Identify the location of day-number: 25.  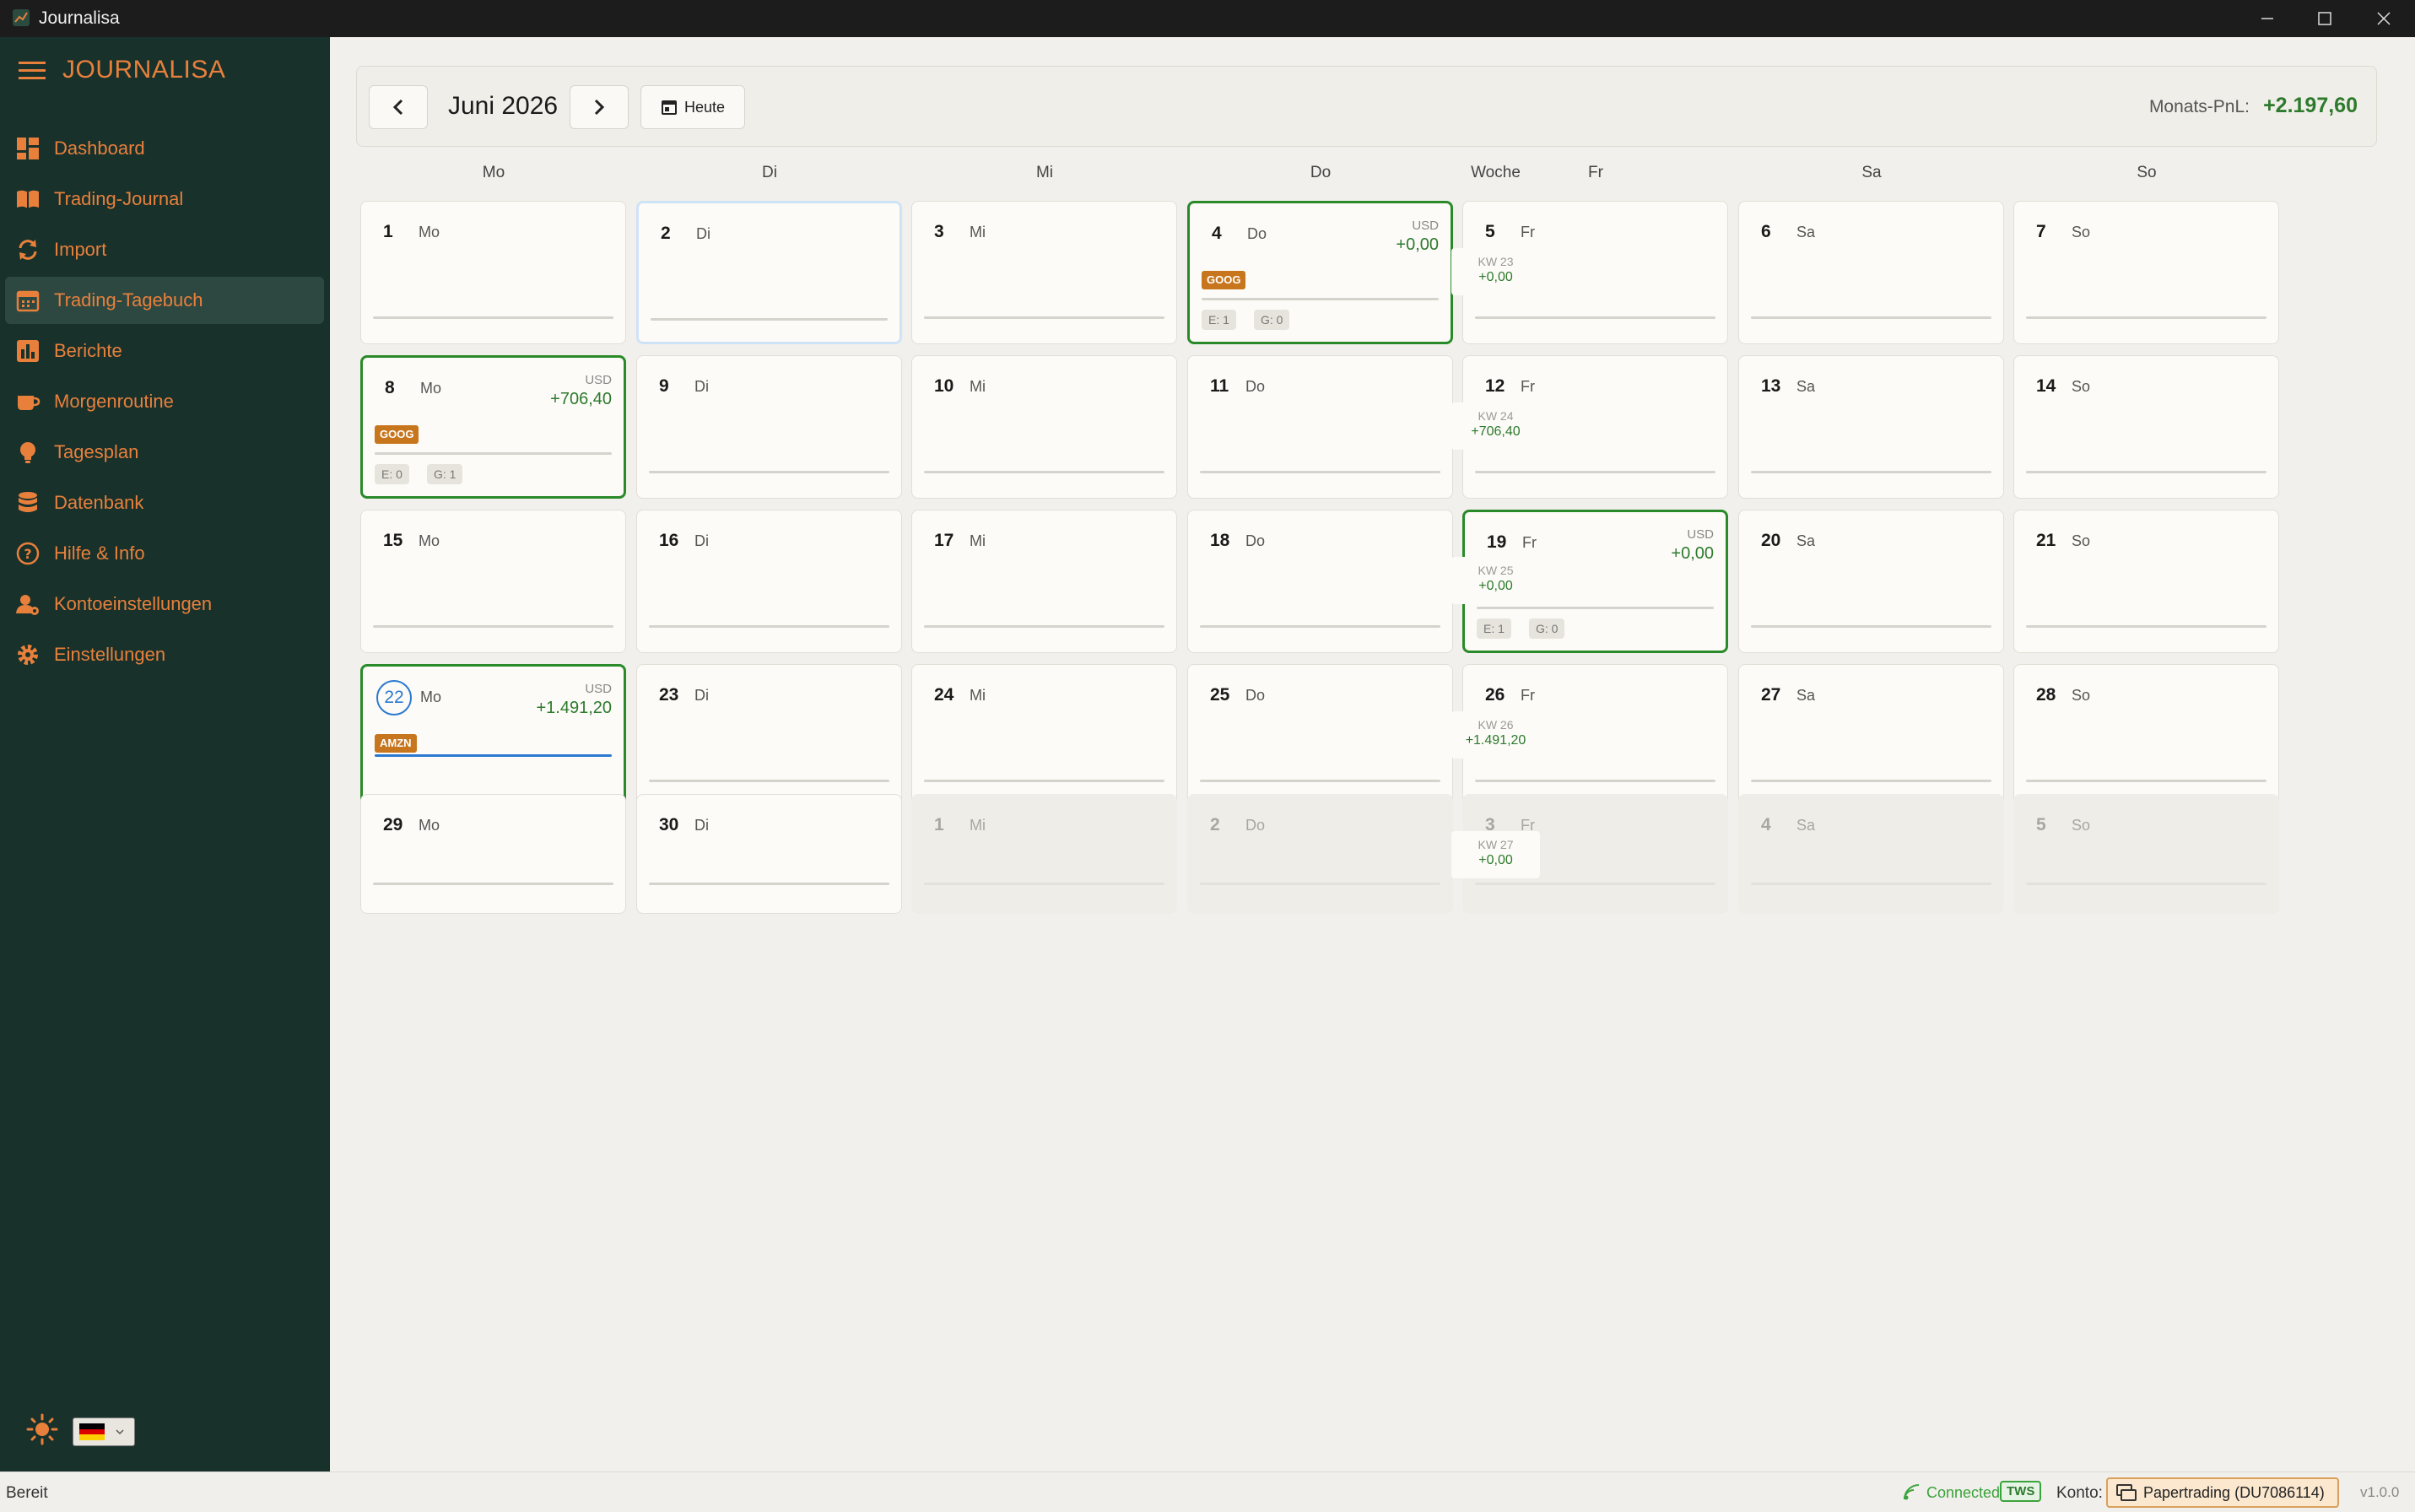
(1220, 695).